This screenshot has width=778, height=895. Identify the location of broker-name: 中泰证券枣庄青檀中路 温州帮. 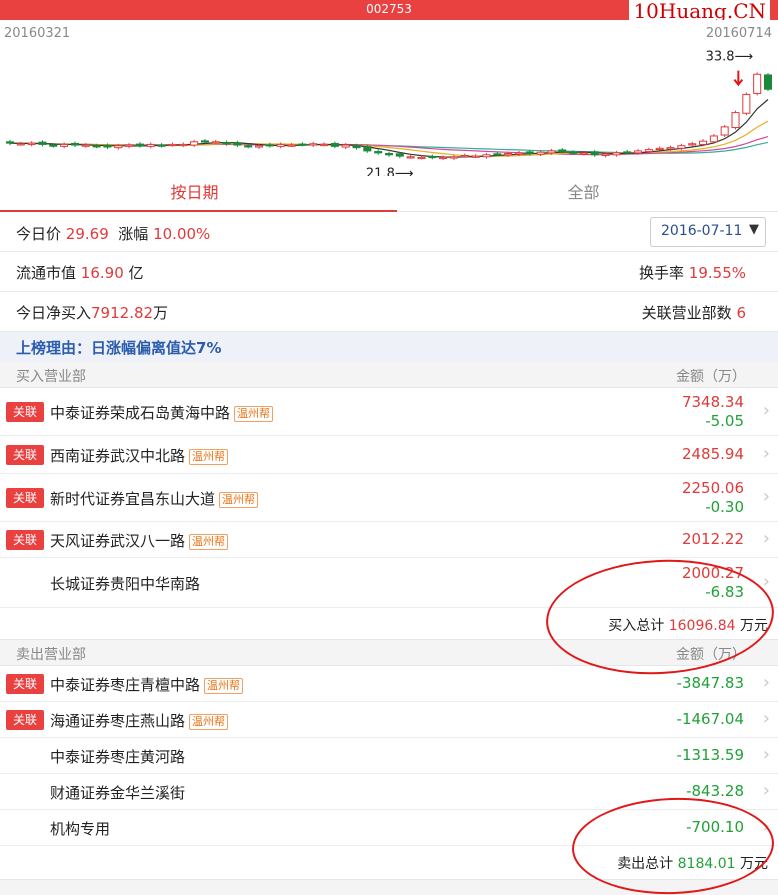
(147, 684).